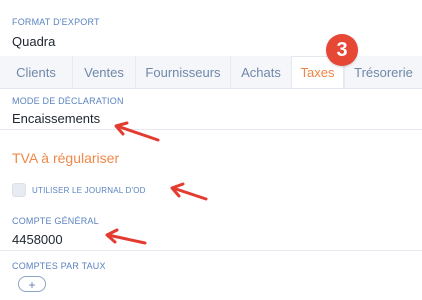 The image size is (422, 300). I want to click on tab-achats: Achats, so click(260, 72).